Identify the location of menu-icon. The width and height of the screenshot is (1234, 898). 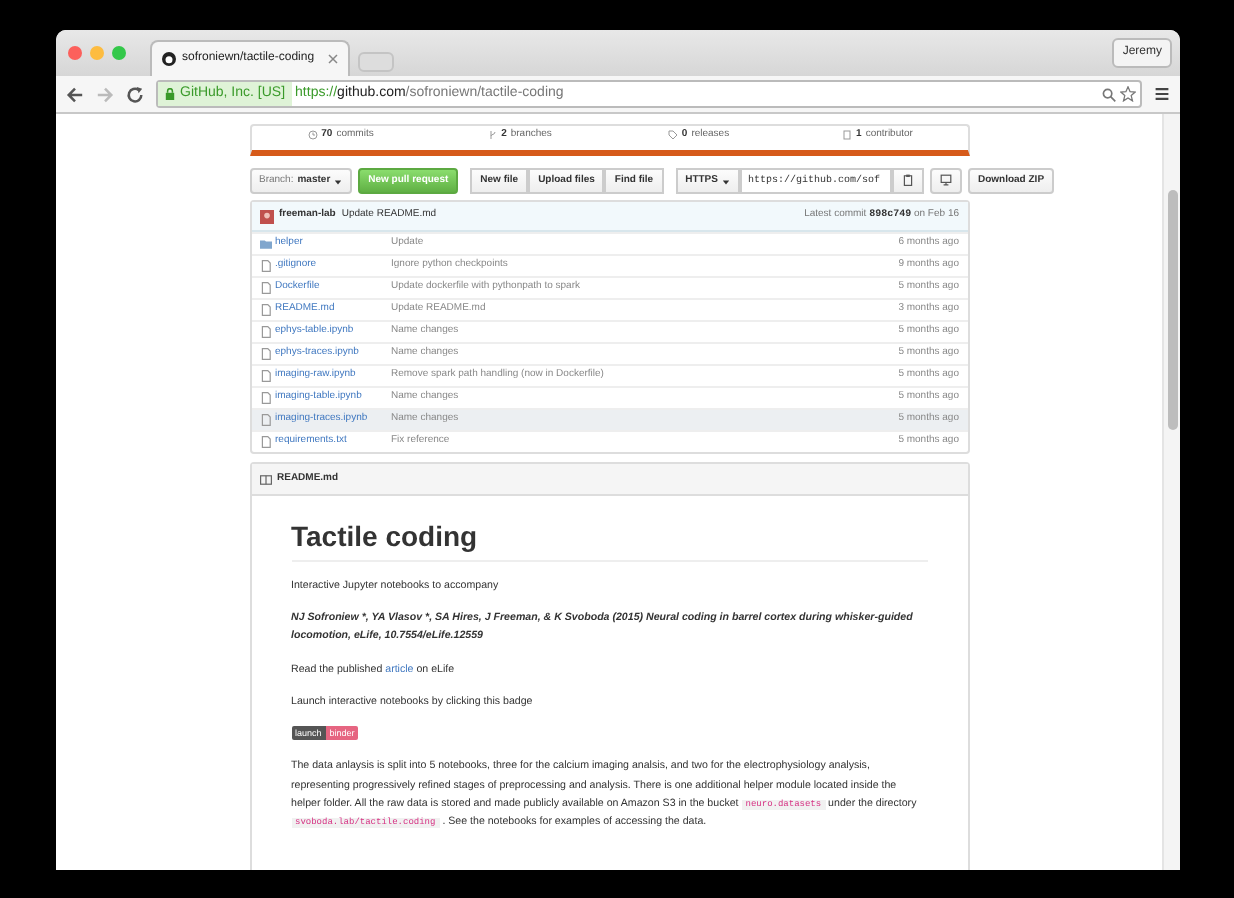
(1162, 94).